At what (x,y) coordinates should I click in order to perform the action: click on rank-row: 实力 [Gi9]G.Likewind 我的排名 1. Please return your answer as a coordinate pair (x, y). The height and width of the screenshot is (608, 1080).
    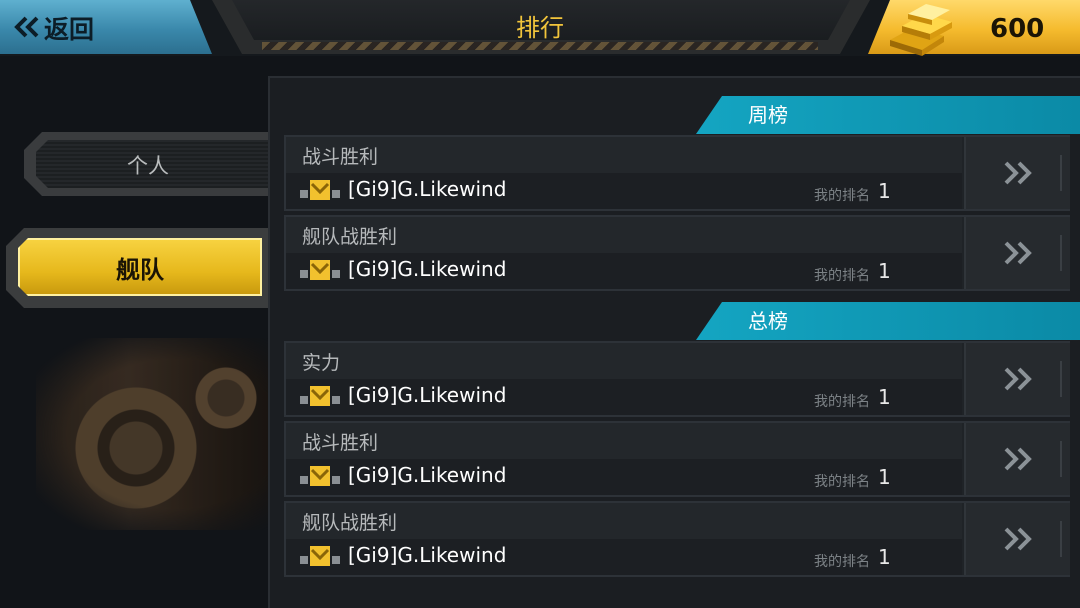
    Looking at the image, I should click on (677, 379).